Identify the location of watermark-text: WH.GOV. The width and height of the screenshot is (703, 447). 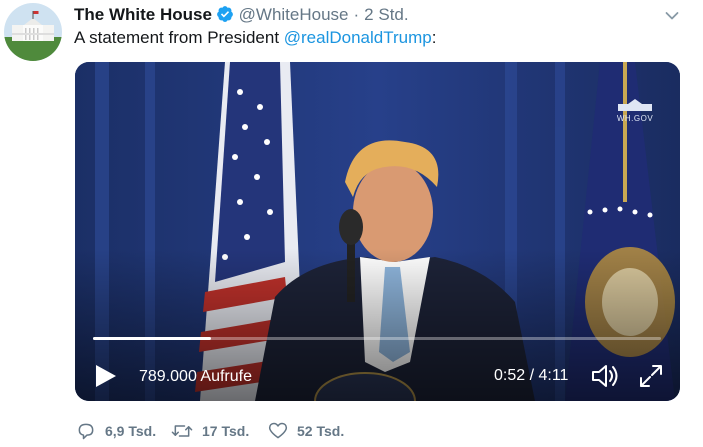
(635, 118).